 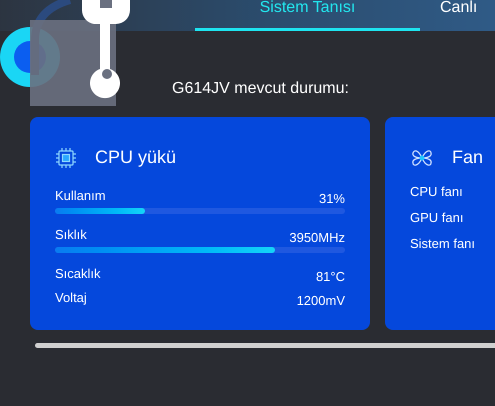 I want to click on scrollbar, so click(x=265, y=345).